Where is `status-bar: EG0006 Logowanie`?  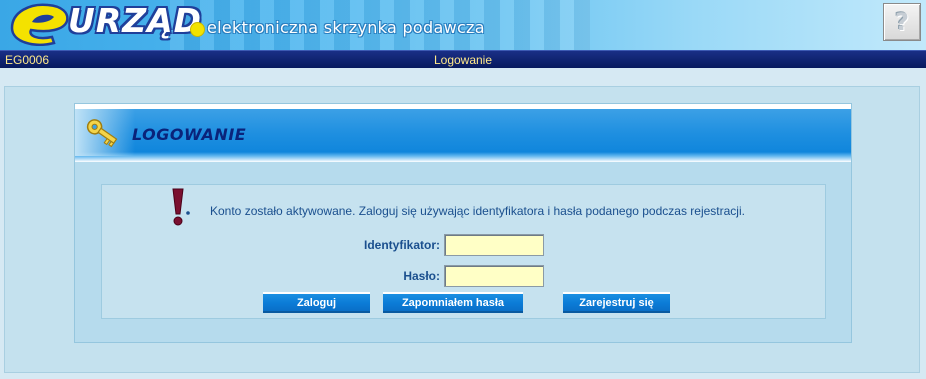
status-bar: EG0006 Logowanie is located at coordinates (463, 59).